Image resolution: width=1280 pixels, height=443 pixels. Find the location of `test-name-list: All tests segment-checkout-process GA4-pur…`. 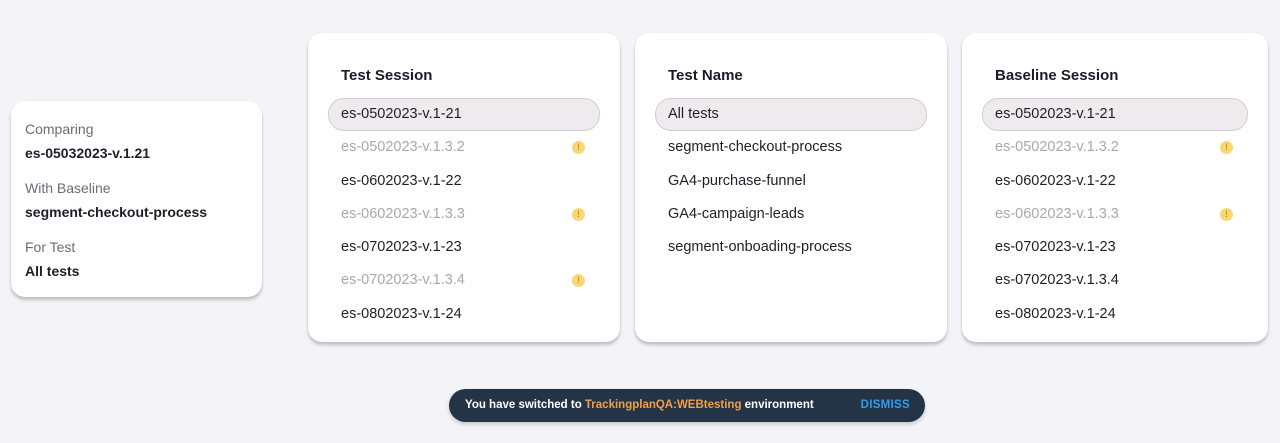

test-name-list: All tests segment-checkout-process GA4-pur… is located at coordinates (791, 181).